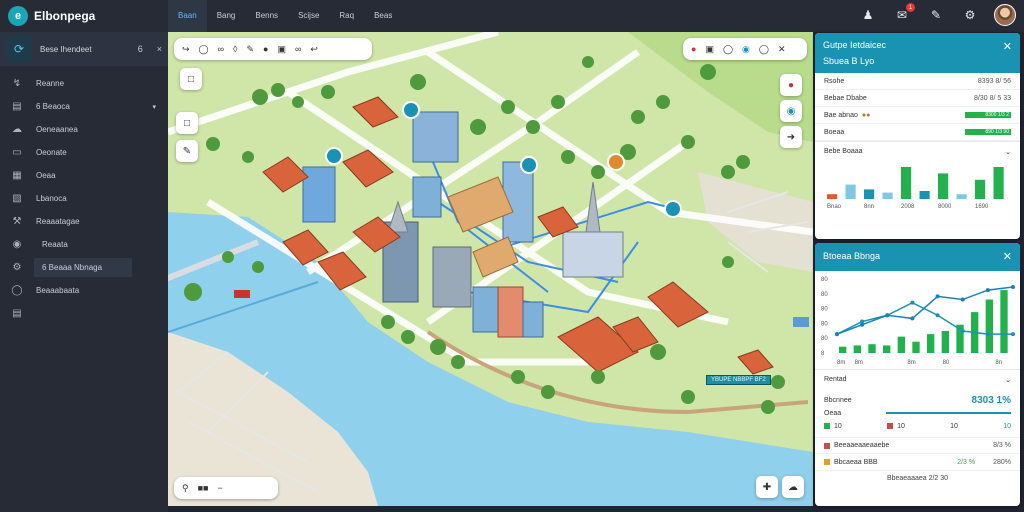 This screenshot has height=512, width=1024. I want to click on zoom-in-button: □, so click(191, 79).